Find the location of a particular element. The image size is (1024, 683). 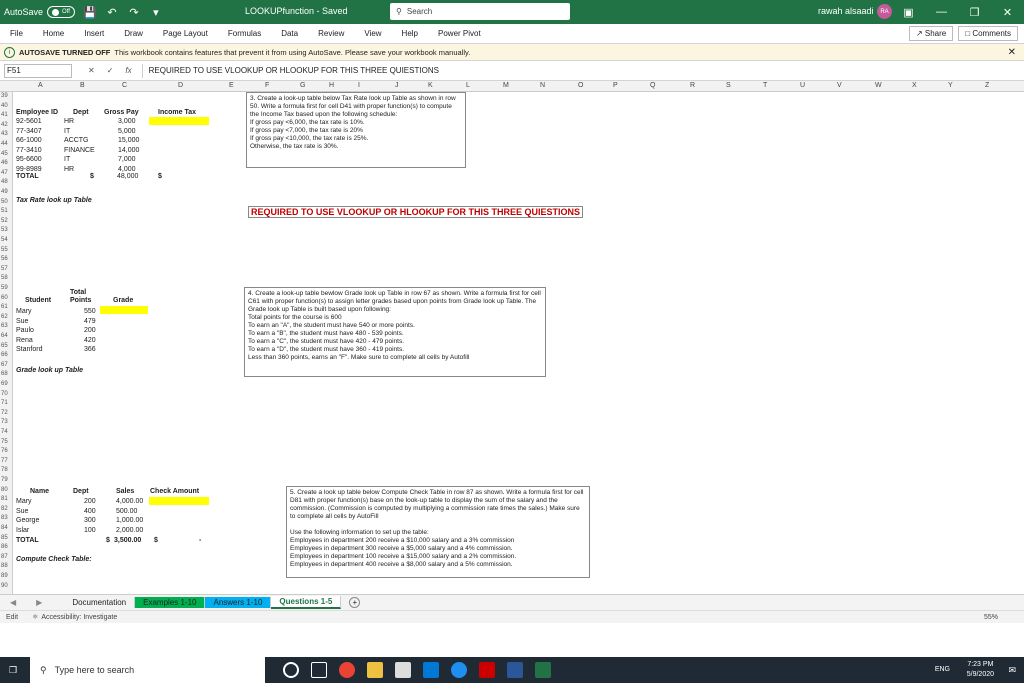

row-header: 68 is located at coordinates (4, 374).